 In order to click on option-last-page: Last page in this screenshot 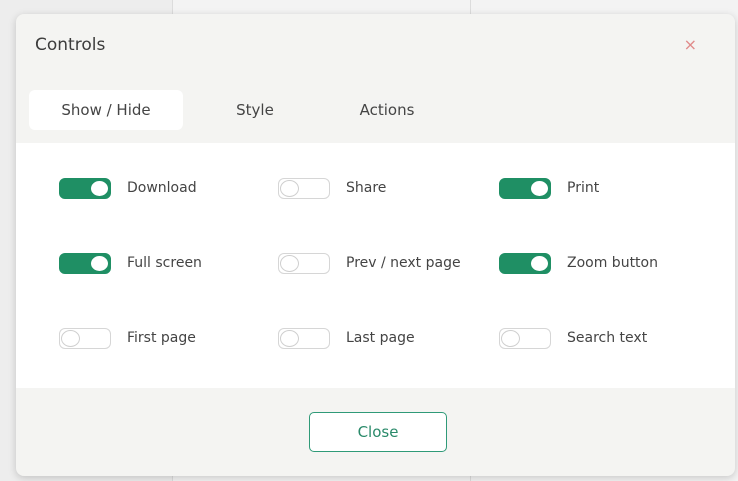, I will do `click(346, 338)`.